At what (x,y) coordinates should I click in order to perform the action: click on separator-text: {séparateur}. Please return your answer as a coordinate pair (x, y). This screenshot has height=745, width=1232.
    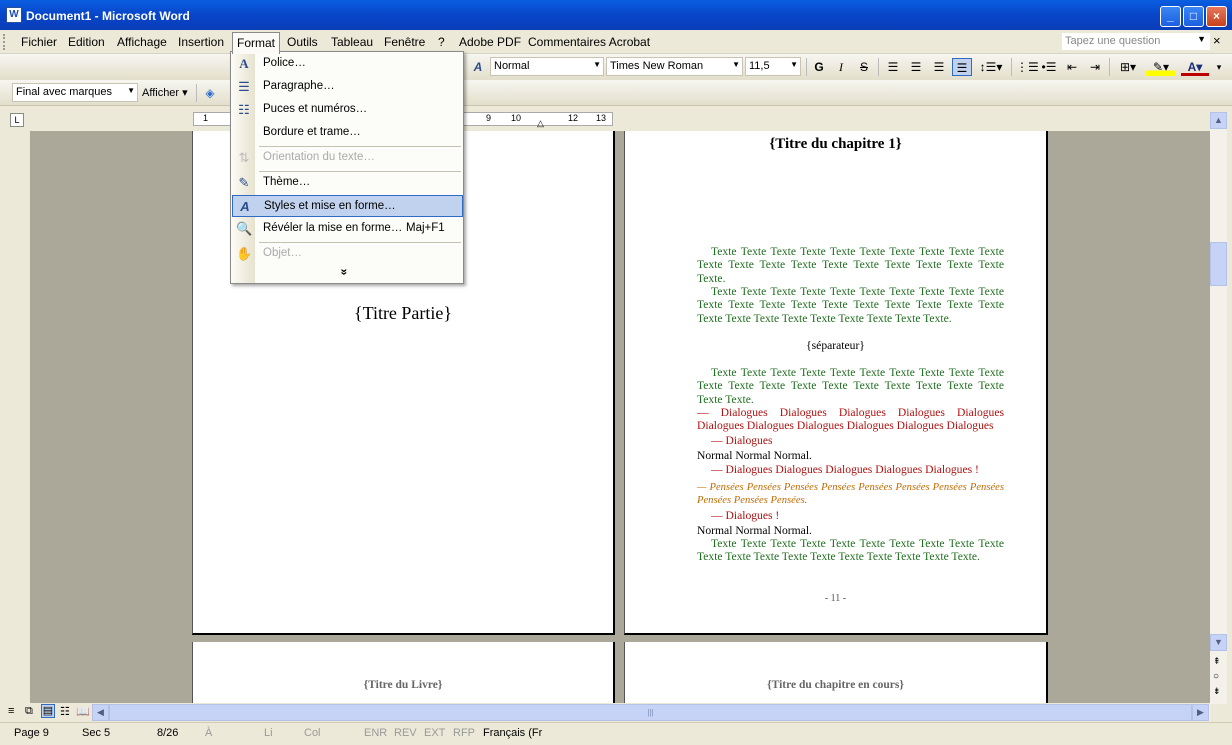
    Looking at the image, I should click on (835, 345).